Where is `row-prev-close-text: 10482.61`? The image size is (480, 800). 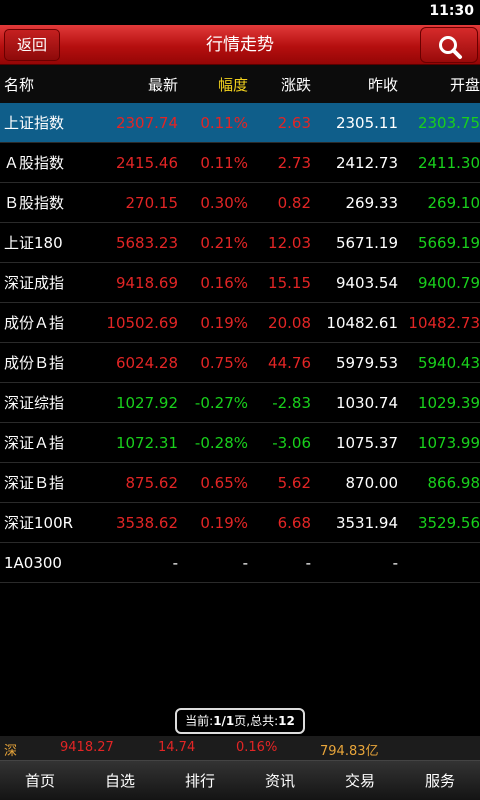
row-prev-close-text: 10482.61 is located at coordinates (362, 322).